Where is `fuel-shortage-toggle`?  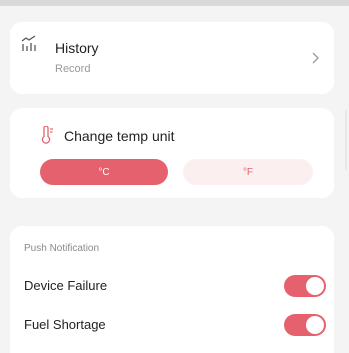
fuel-shortage-toggle is located at coordinates (305, 325).